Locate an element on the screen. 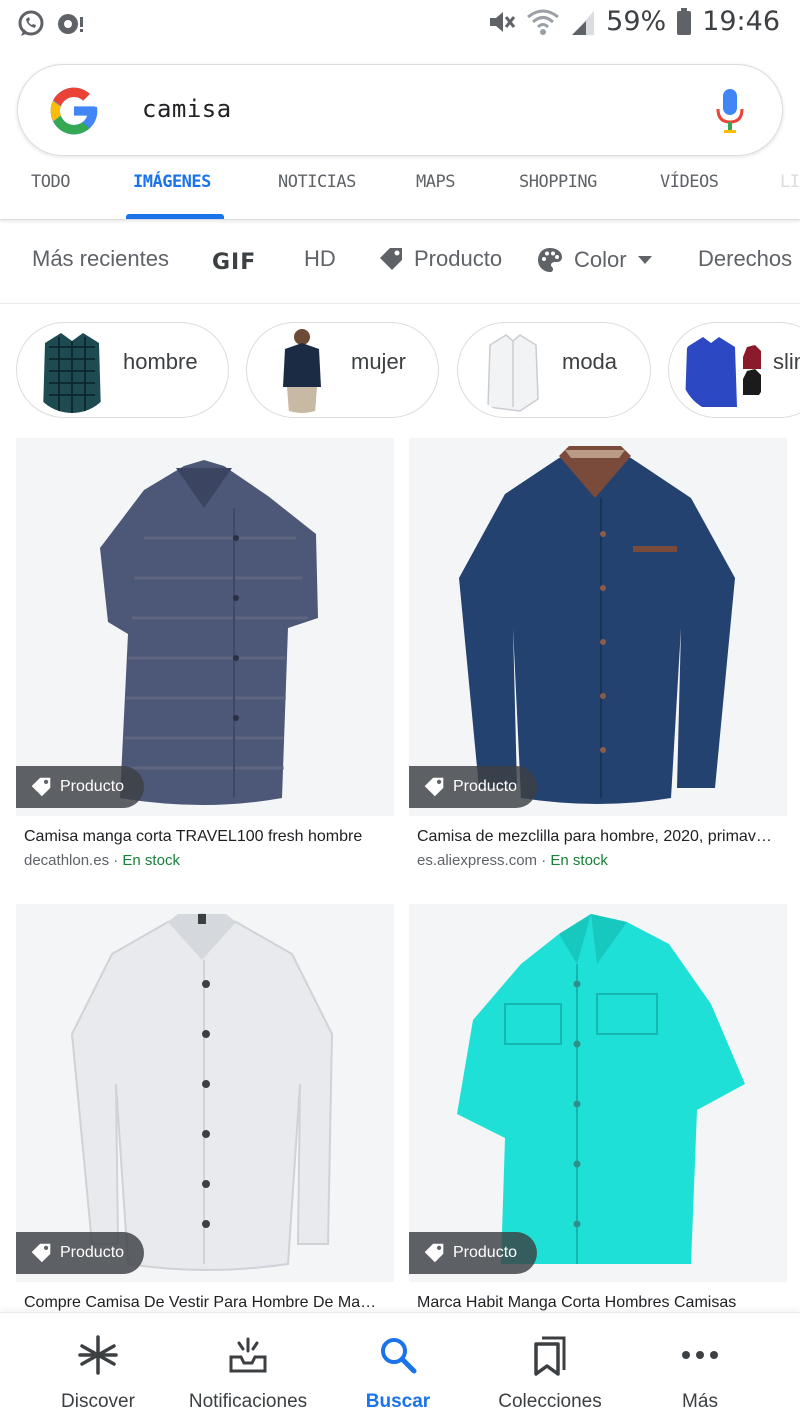 The width and height of the screenshot is (800, 1422). wifi-icon is located at coordinates (543, 22).